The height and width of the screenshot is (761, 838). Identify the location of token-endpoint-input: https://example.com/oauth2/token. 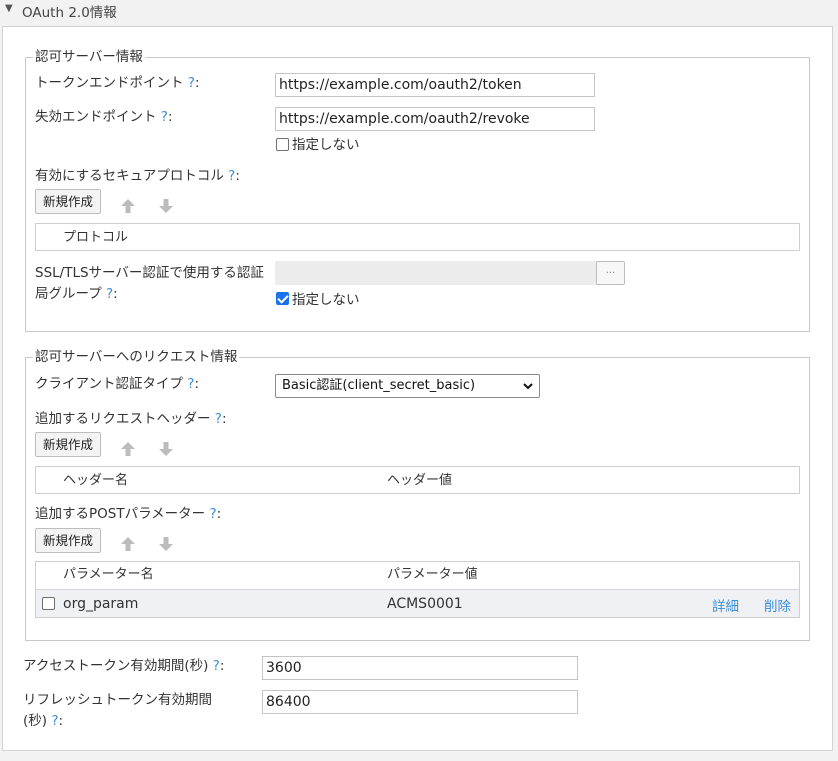
(435, 85).